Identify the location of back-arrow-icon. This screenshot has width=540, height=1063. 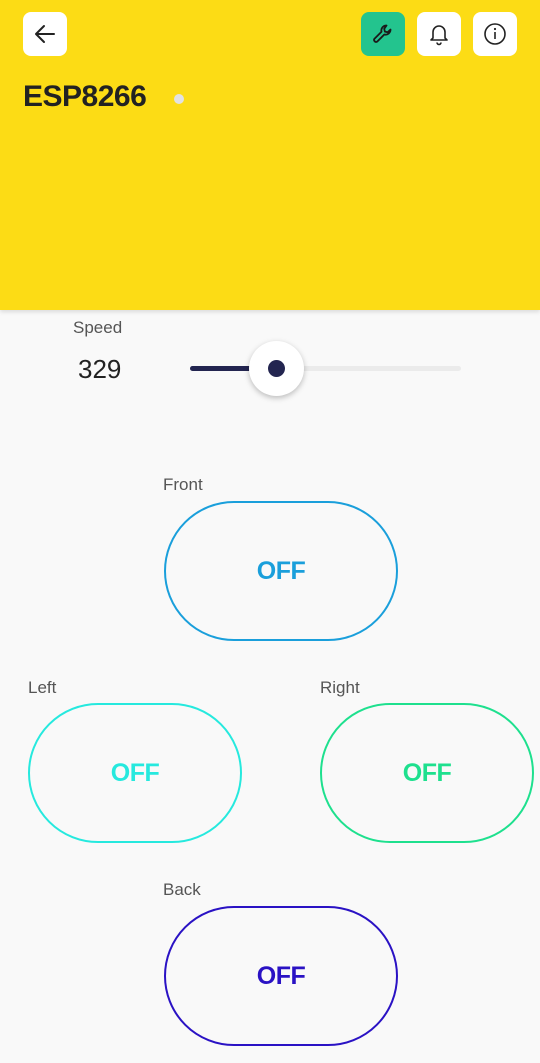
(45, 34).